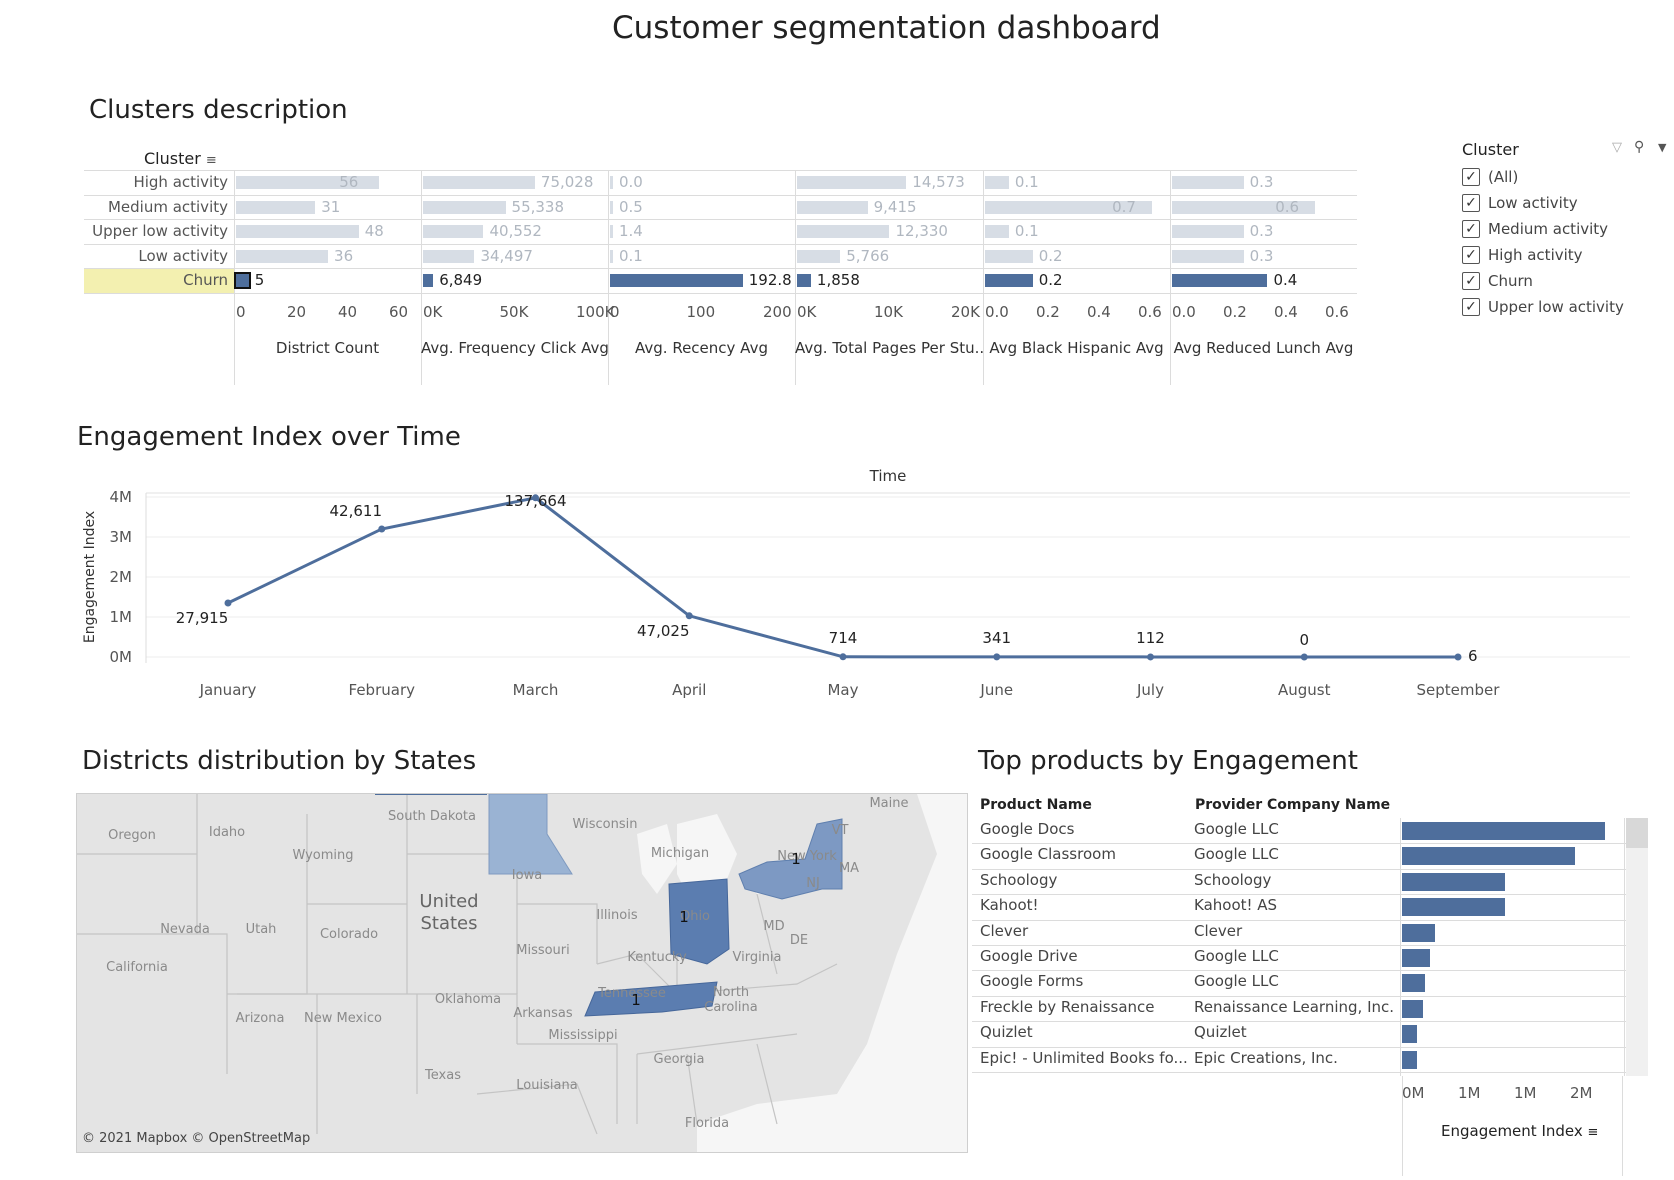 The height and width of the screenshot is (1180, 1674). I want to click on product-name: Quizlet, so click(1006, 1032).